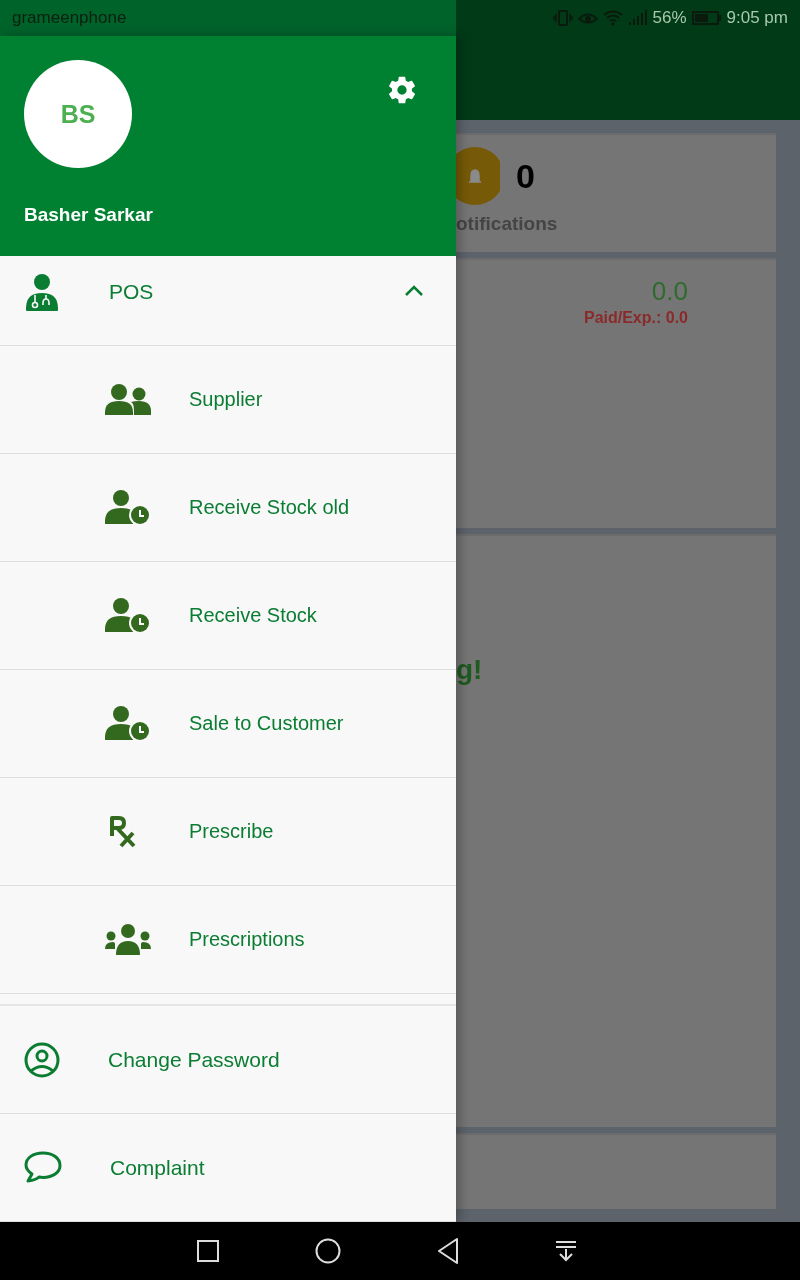 Image resolution: width=800 pixels, height=1280 pixels. Describe the element at coordinates (69, 18) in the screenshot. I see `carrier-name: grameenphone` at that location.